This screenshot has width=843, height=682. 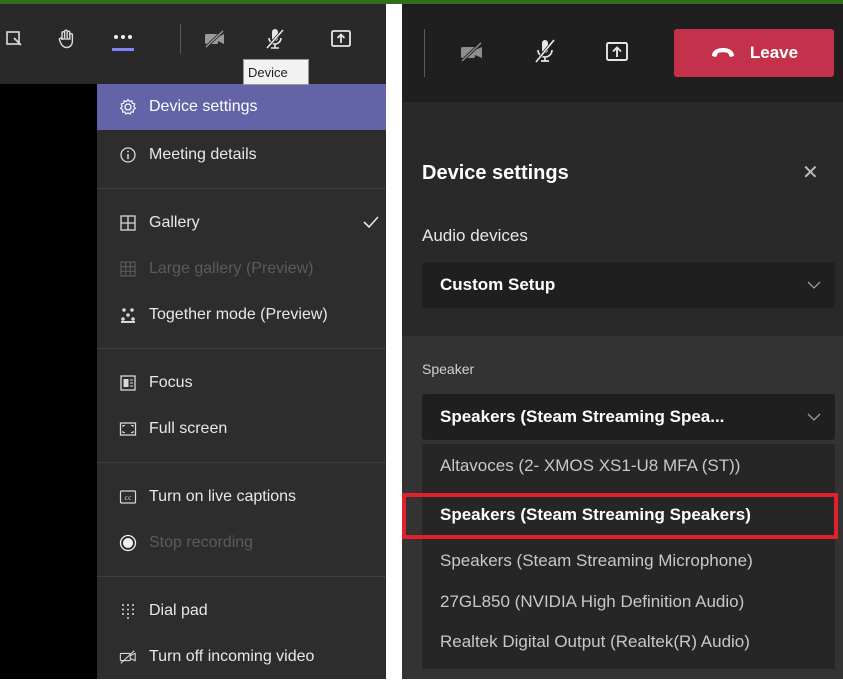 I want to click on menu-item-full-screen: Full screen, so click(x=241, y=429).